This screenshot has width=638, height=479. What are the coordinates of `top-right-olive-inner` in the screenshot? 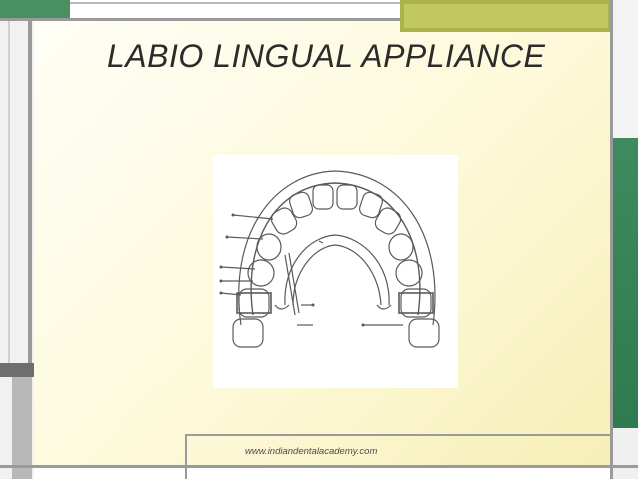 It's located at (506, 16).